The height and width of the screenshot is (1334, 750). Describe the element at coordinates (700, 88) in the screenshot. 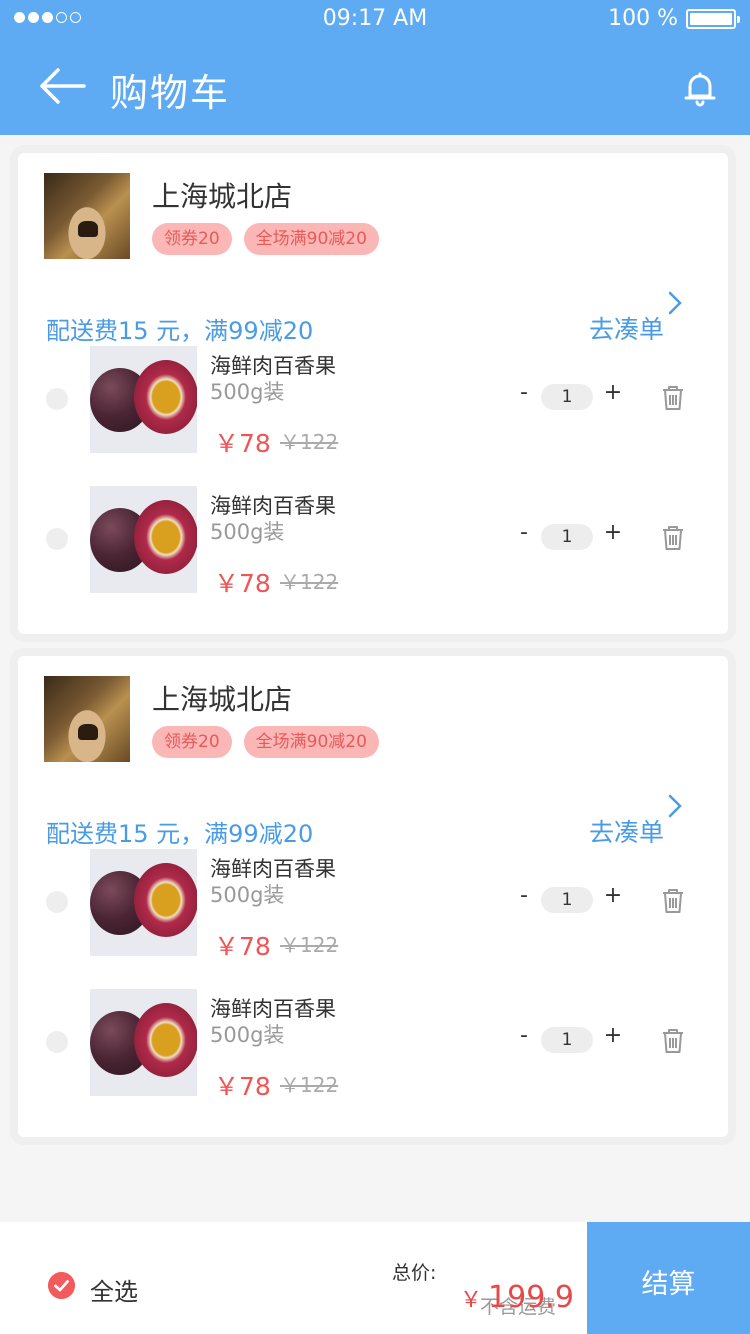

I see `bell-icon` at that location.